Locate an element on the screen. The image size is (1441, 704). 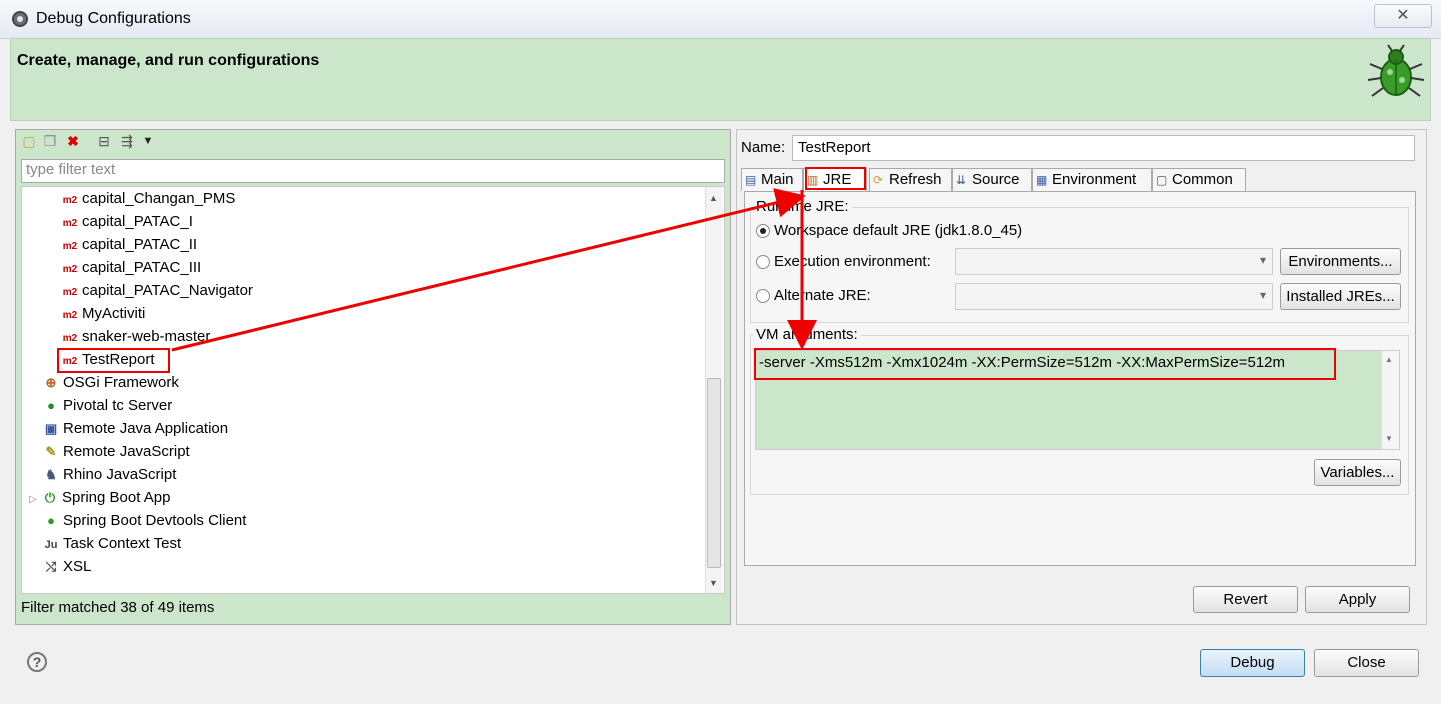
annotation-arrows is located at coordinates (494, 270).